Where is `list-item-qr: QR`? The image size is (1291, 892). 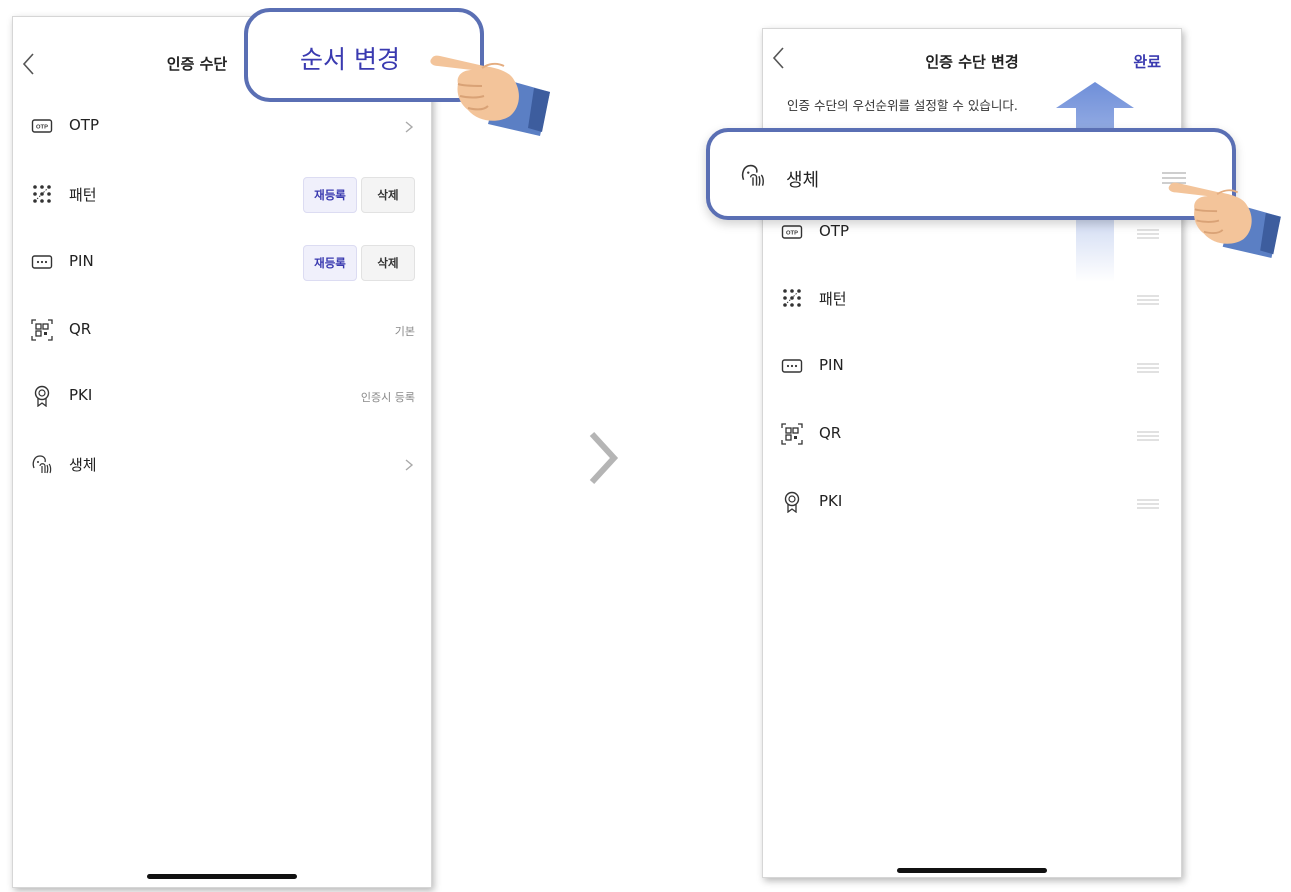 list-item-qr: QR is located at coordinates (972, 435).